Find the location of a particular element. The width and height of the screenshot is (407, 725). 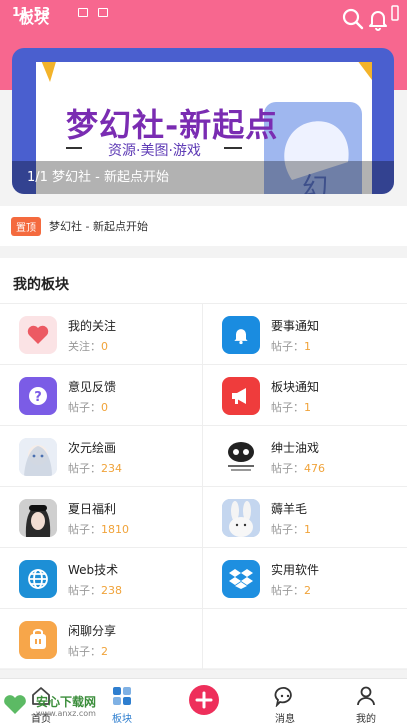

tab-profile: 我的 is located at coordinates (366, 702).